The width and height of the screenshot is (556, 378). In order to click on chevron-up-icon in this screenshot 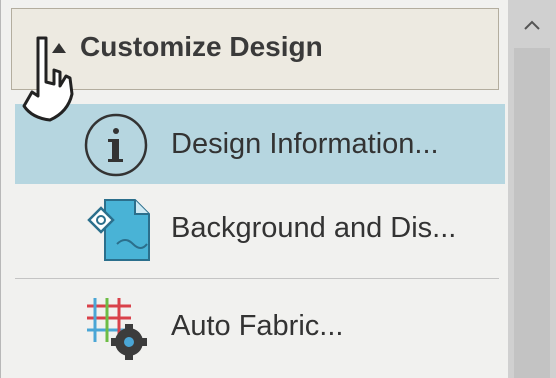, I will do `click(532, 25)`.